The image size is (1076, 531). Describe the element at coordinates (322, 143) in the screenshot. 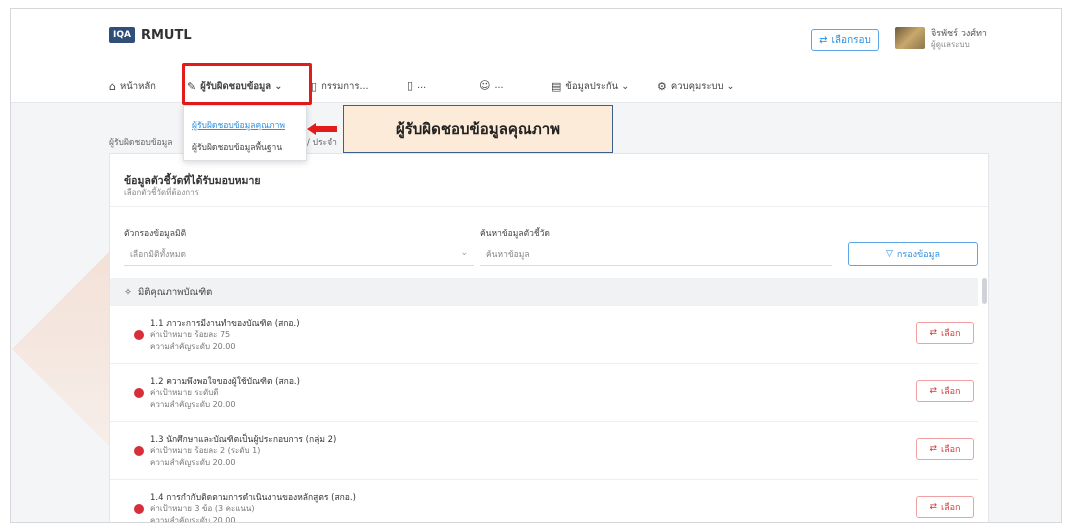

I see `breadcrumb-current: / ประจำ` at that location.